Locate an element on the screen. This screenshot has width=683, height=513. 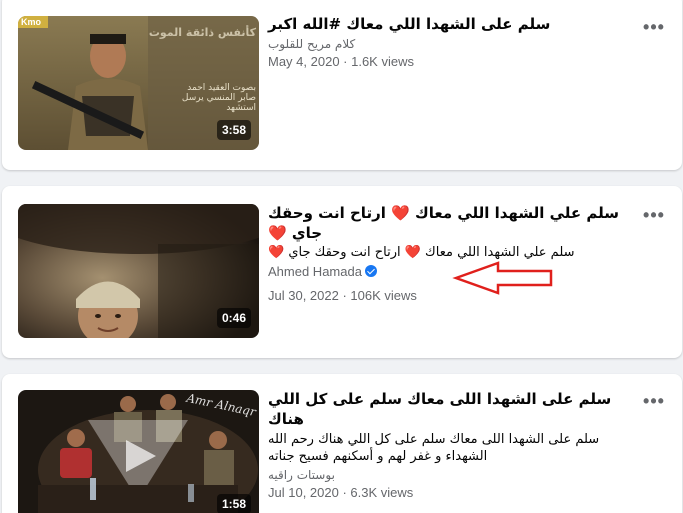
video-duration: 0:46 is located at coordinates (233, 318).